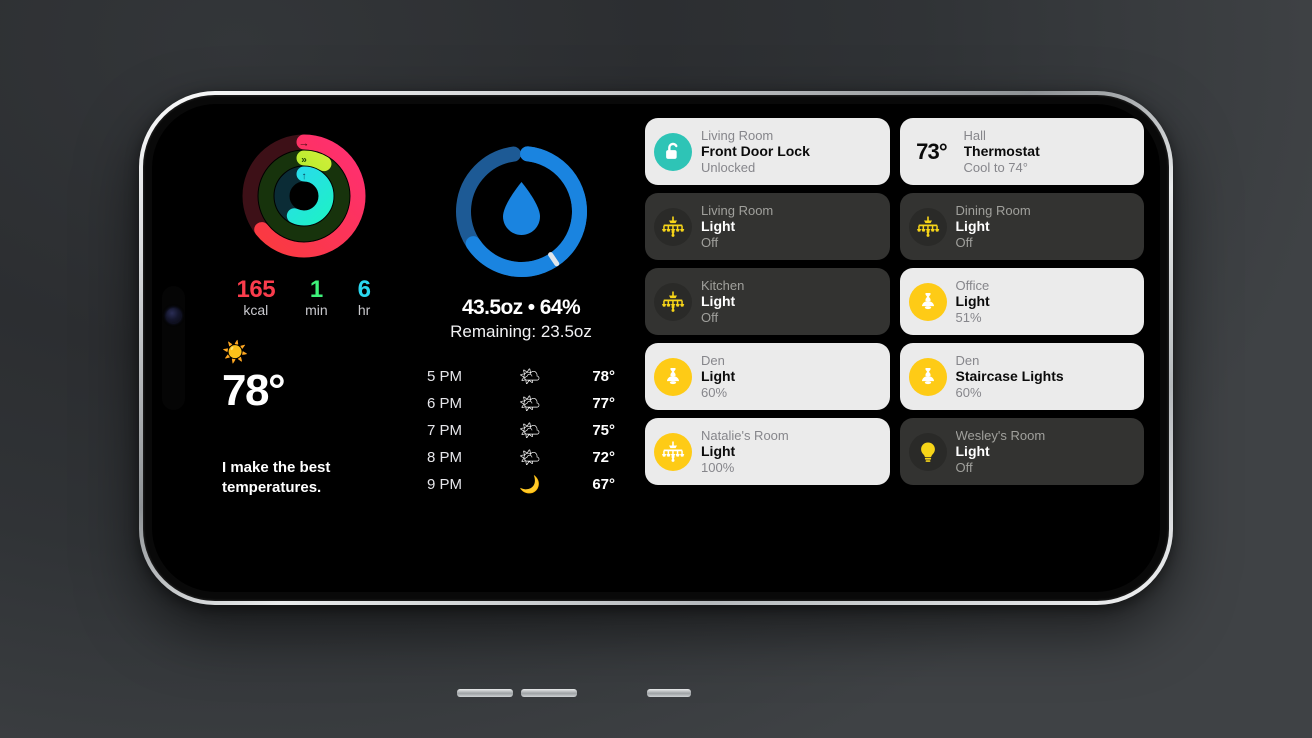 The width and height of the screenshot is (1312, 738). I want to click on activity-rings-svg: → » ↑, so click(303, 196).